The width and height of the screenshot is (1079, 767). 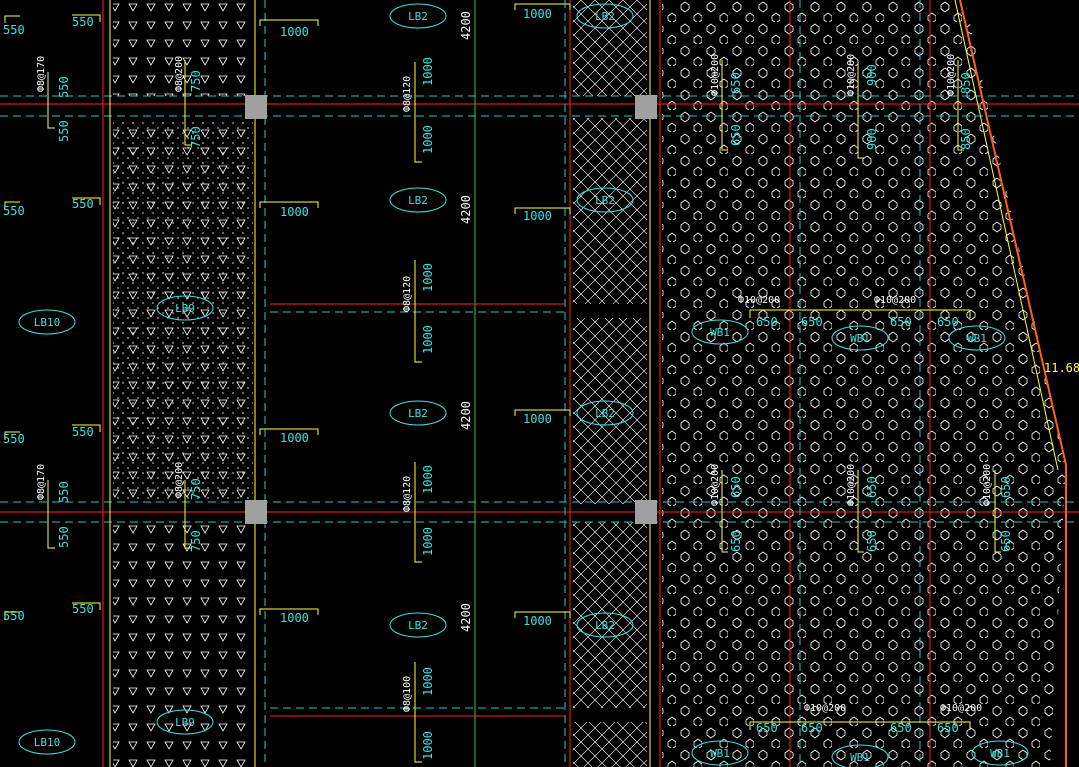 I want to click on rebar-label: Ф8@100, so click(x=407, y=694).